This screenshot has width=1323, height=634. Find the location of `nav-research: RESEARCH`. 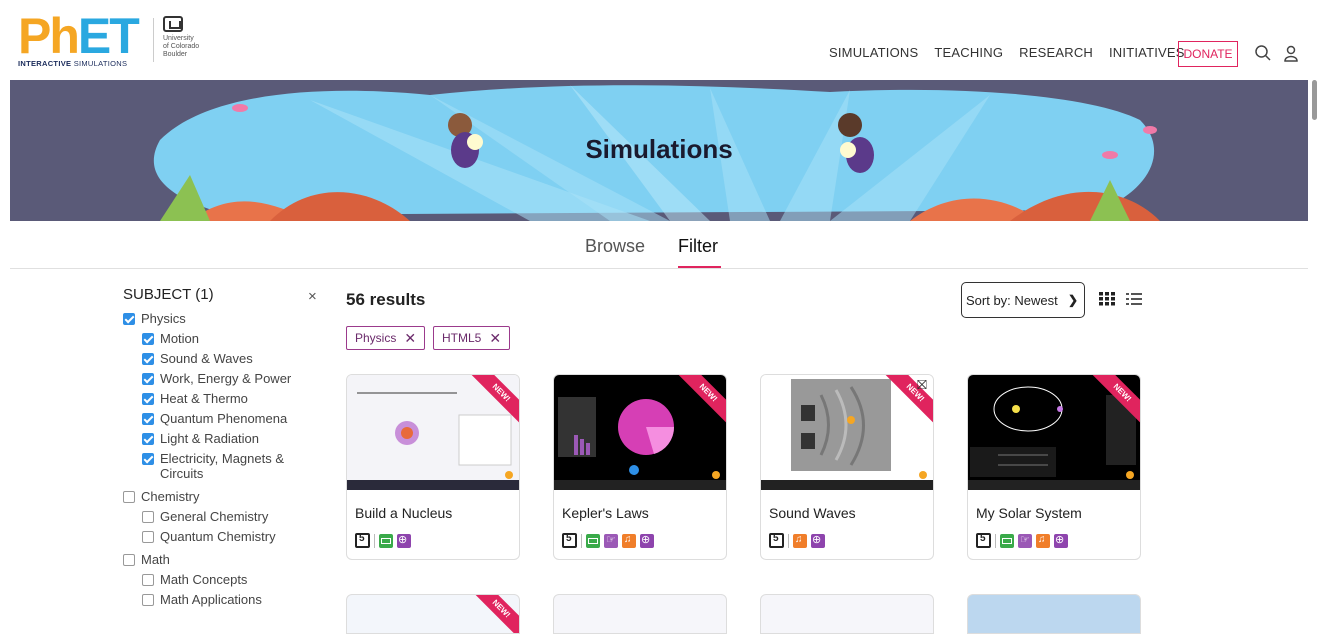

nav-research: RESEARCH is located at coordinates (1056, 52).